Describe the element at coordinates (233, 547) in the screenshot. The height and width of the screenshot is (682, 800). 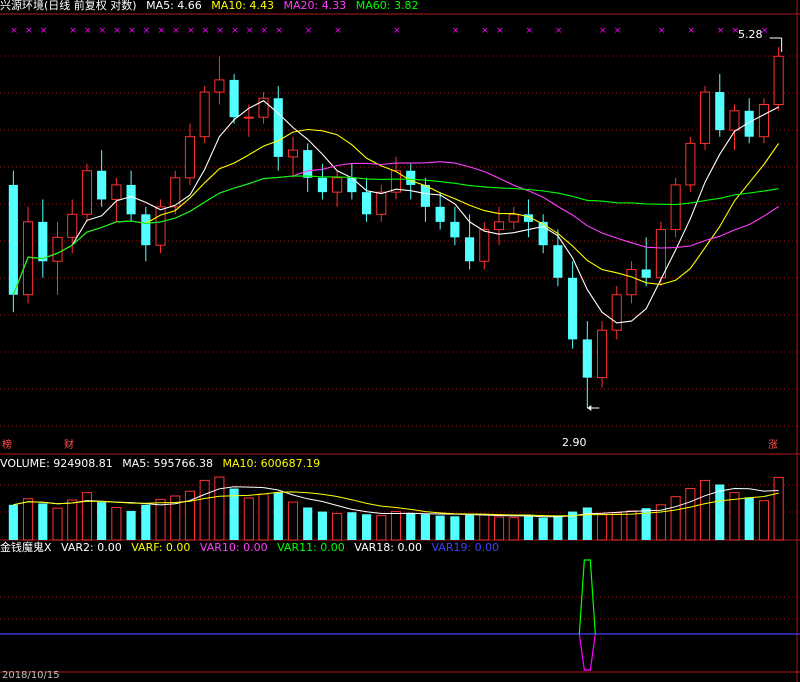
I see `var10-label: VAR10: 0.00` at that location.